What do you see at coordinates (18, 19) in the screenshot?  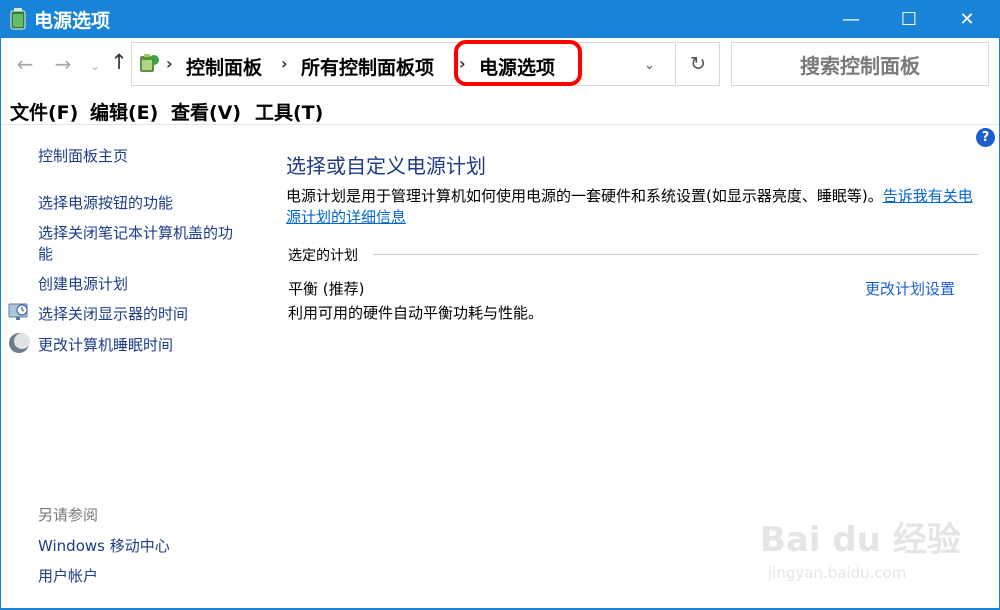 I see `battery-icon` at bounding box center [18, 19].